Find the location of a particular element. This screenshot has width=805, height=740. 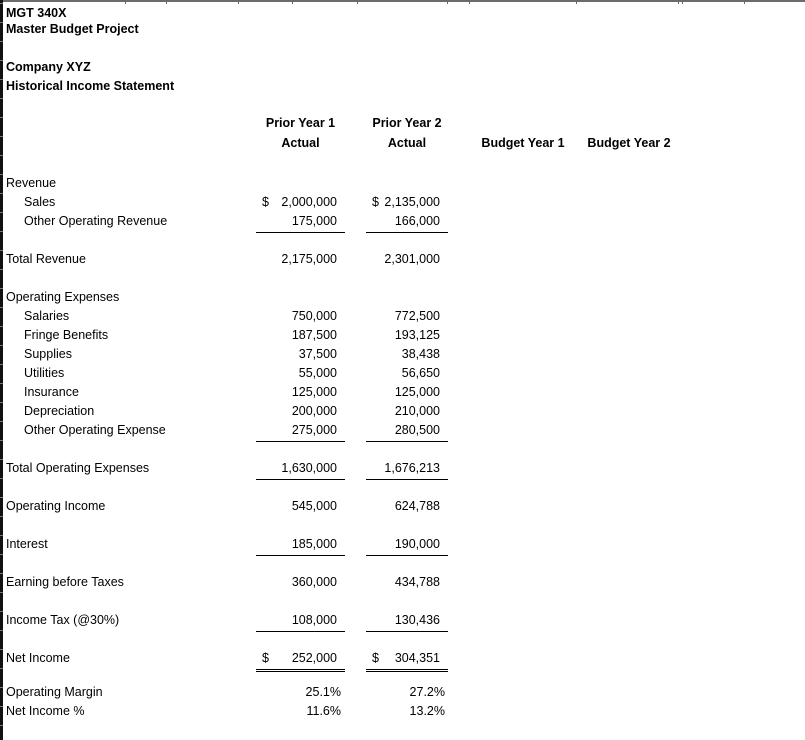

row-label: Net Income % is located at coordinates (45, 711).